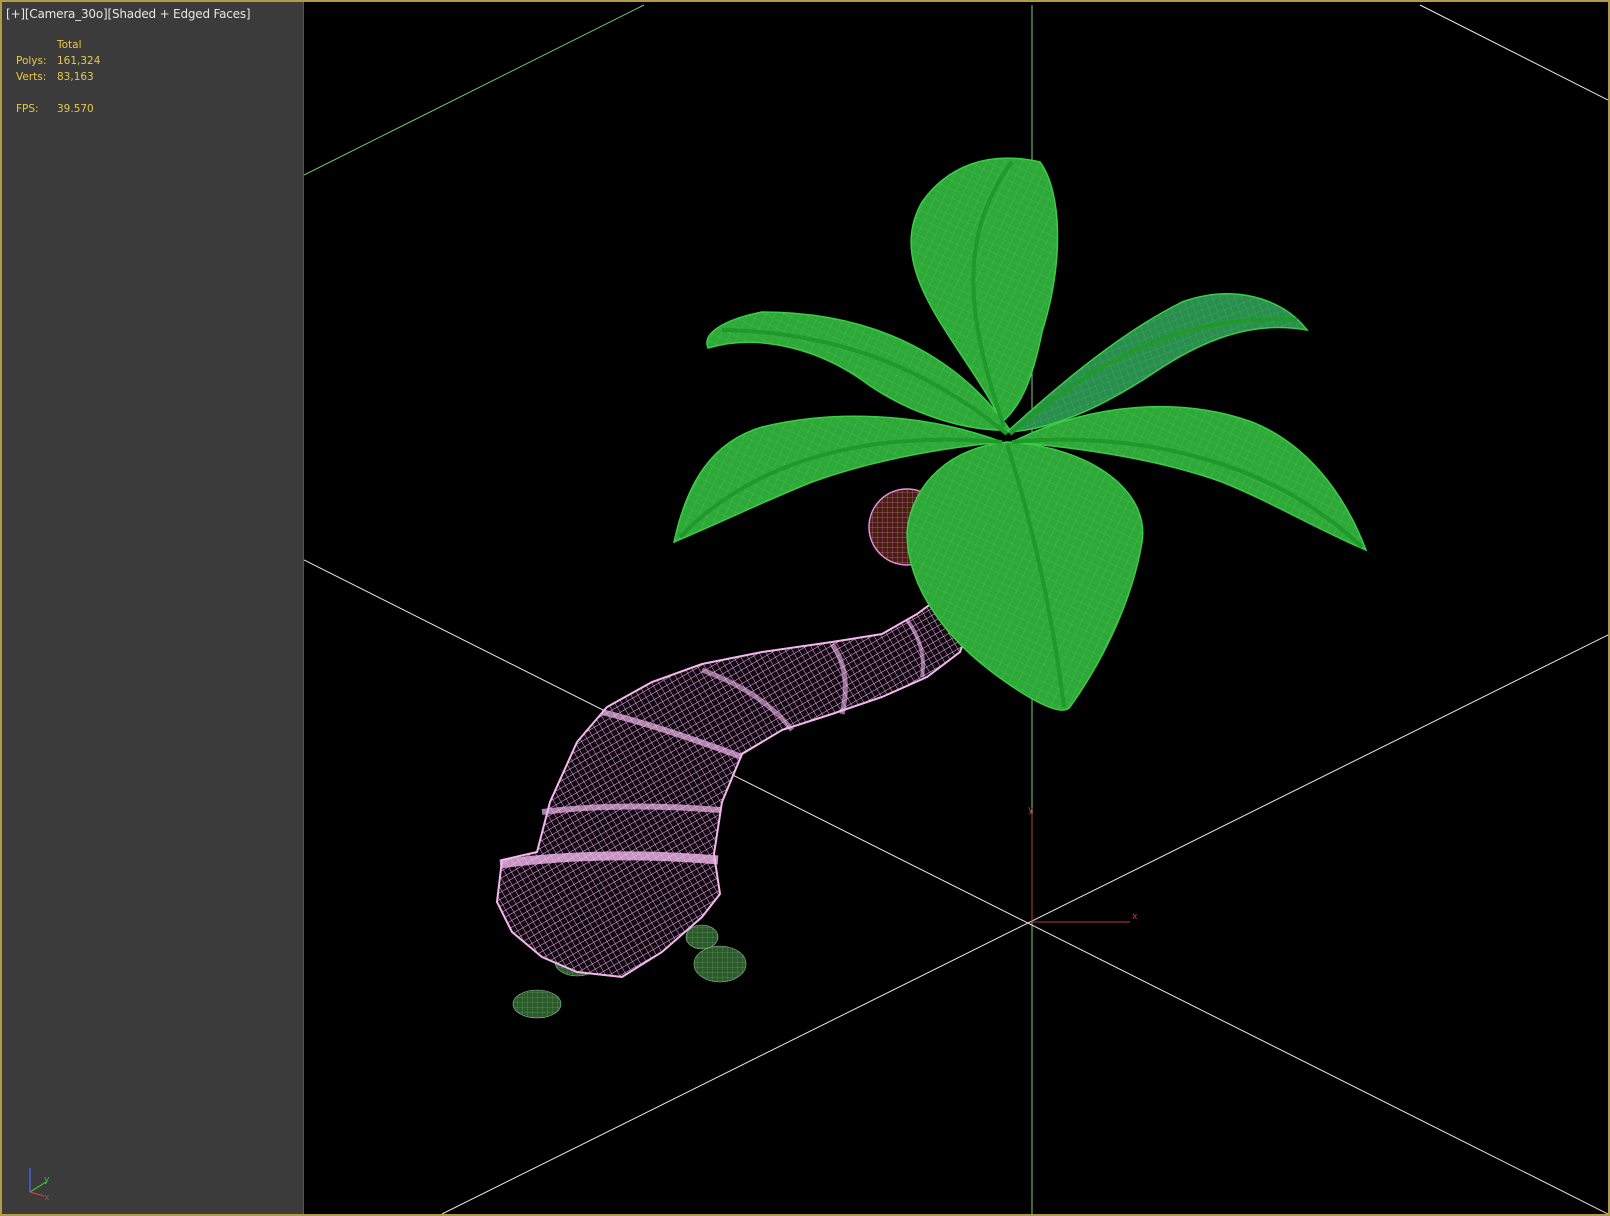 Image resolution: width=1610 pixels, height=1216 pixels. I want to click on viewport-label: [+][Camera_30o][Shaded + Edged Faces], so click(128, 14).